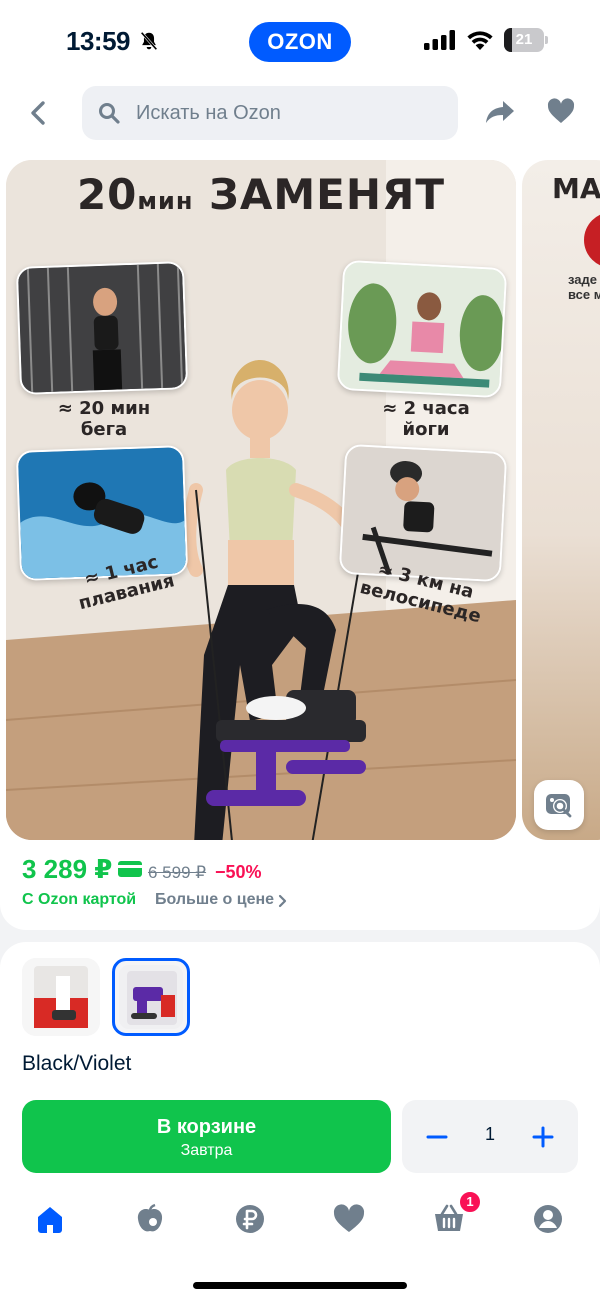  I want to click on next-slide-badge, so click(592, 240).